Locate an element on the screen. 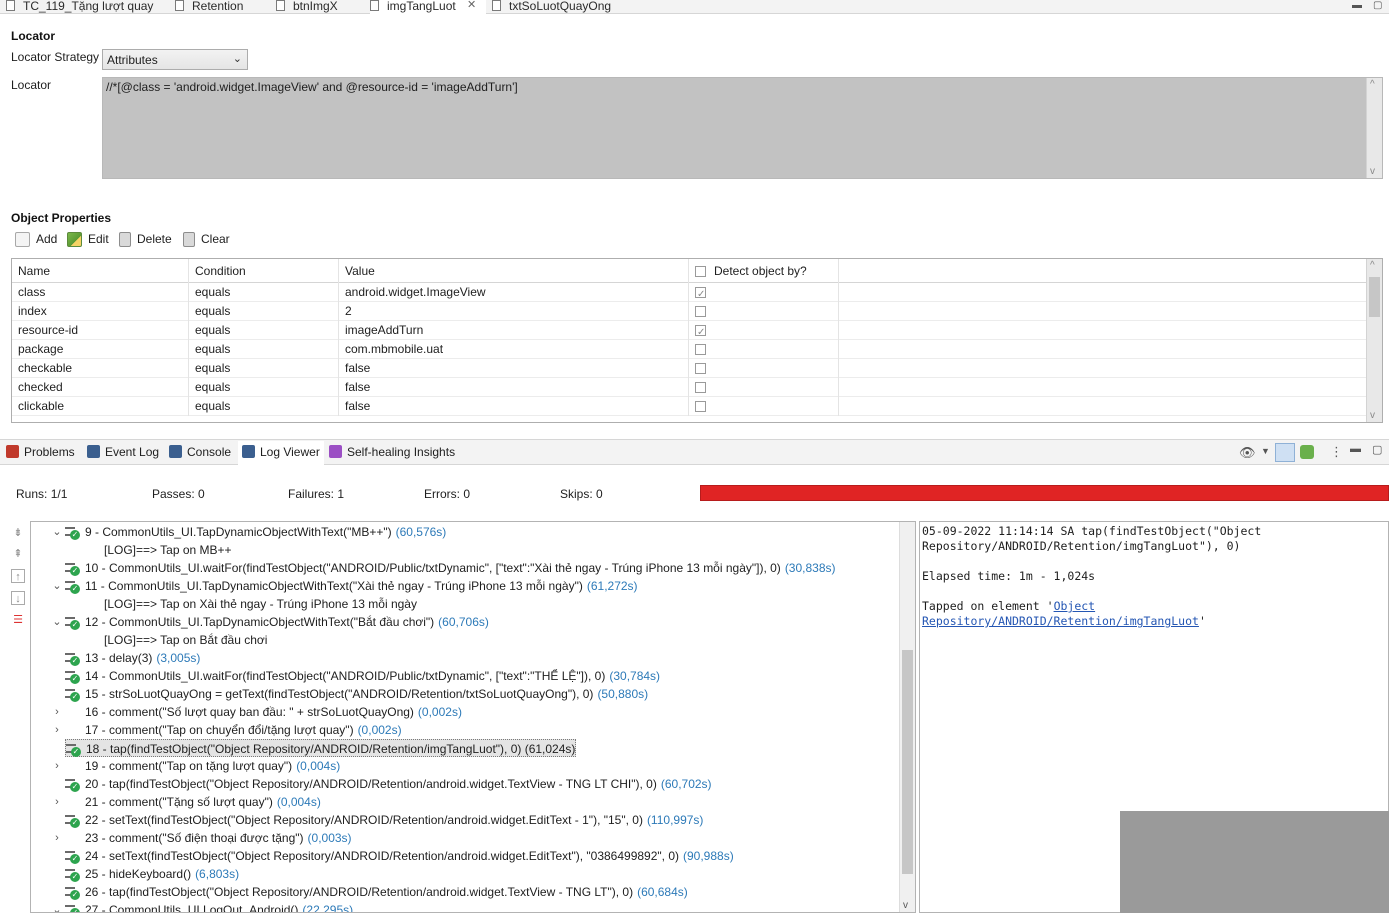 The width and height of the screenshot is (1389, 913). editor-tab: TC_119_Tặng lượt quay is located at coordinates (86, 7).